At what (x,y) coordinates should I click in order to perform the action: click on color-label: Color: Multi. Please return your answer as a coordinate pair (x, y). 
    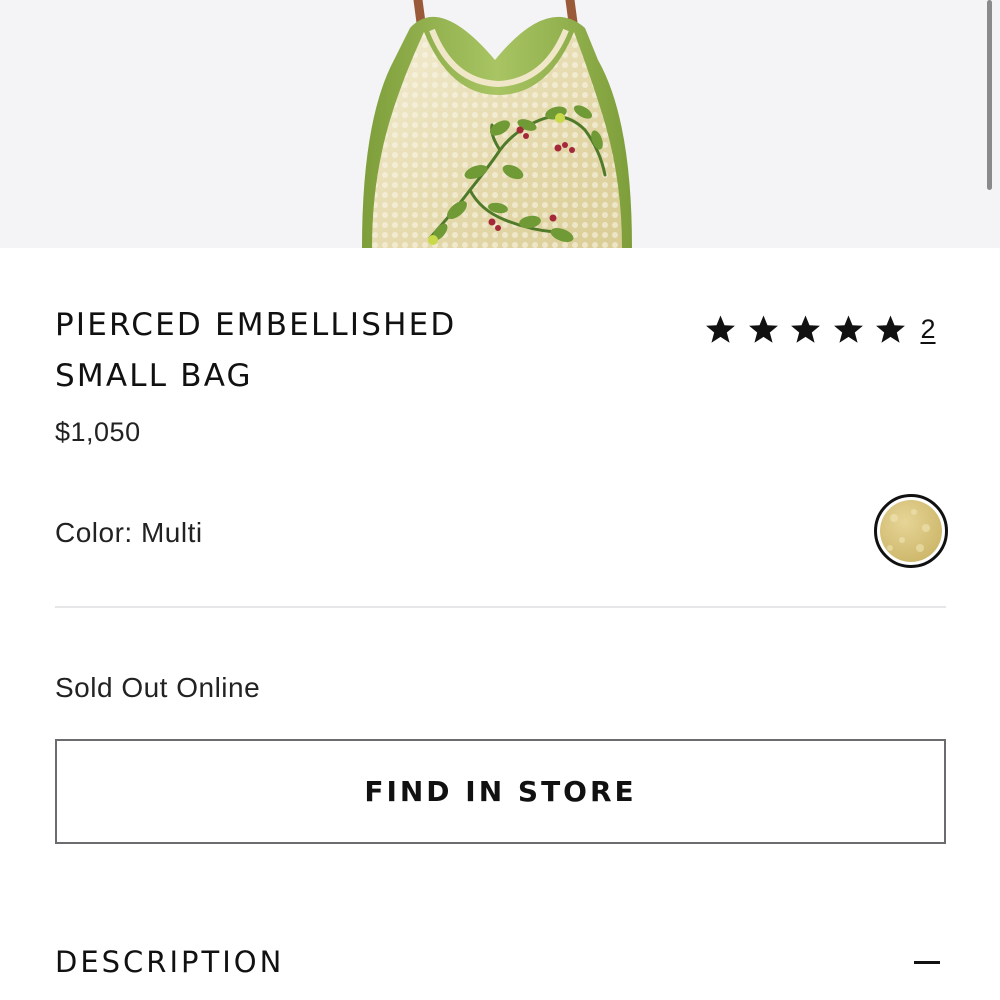
    Looking at the image, I should click on (129, 532).